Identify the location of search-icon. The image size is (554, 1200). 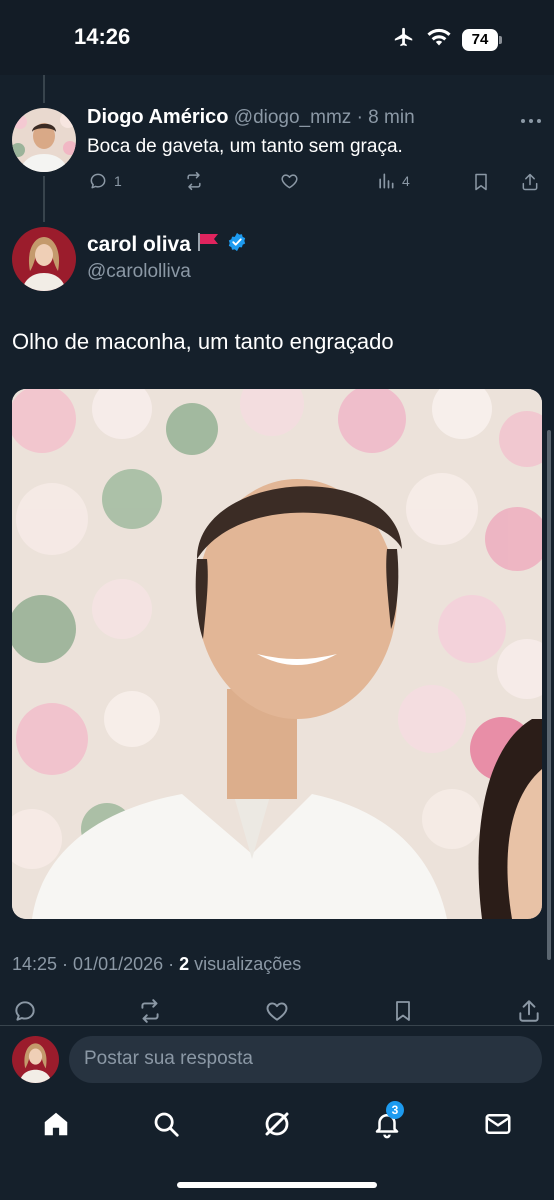
(166, 1127).